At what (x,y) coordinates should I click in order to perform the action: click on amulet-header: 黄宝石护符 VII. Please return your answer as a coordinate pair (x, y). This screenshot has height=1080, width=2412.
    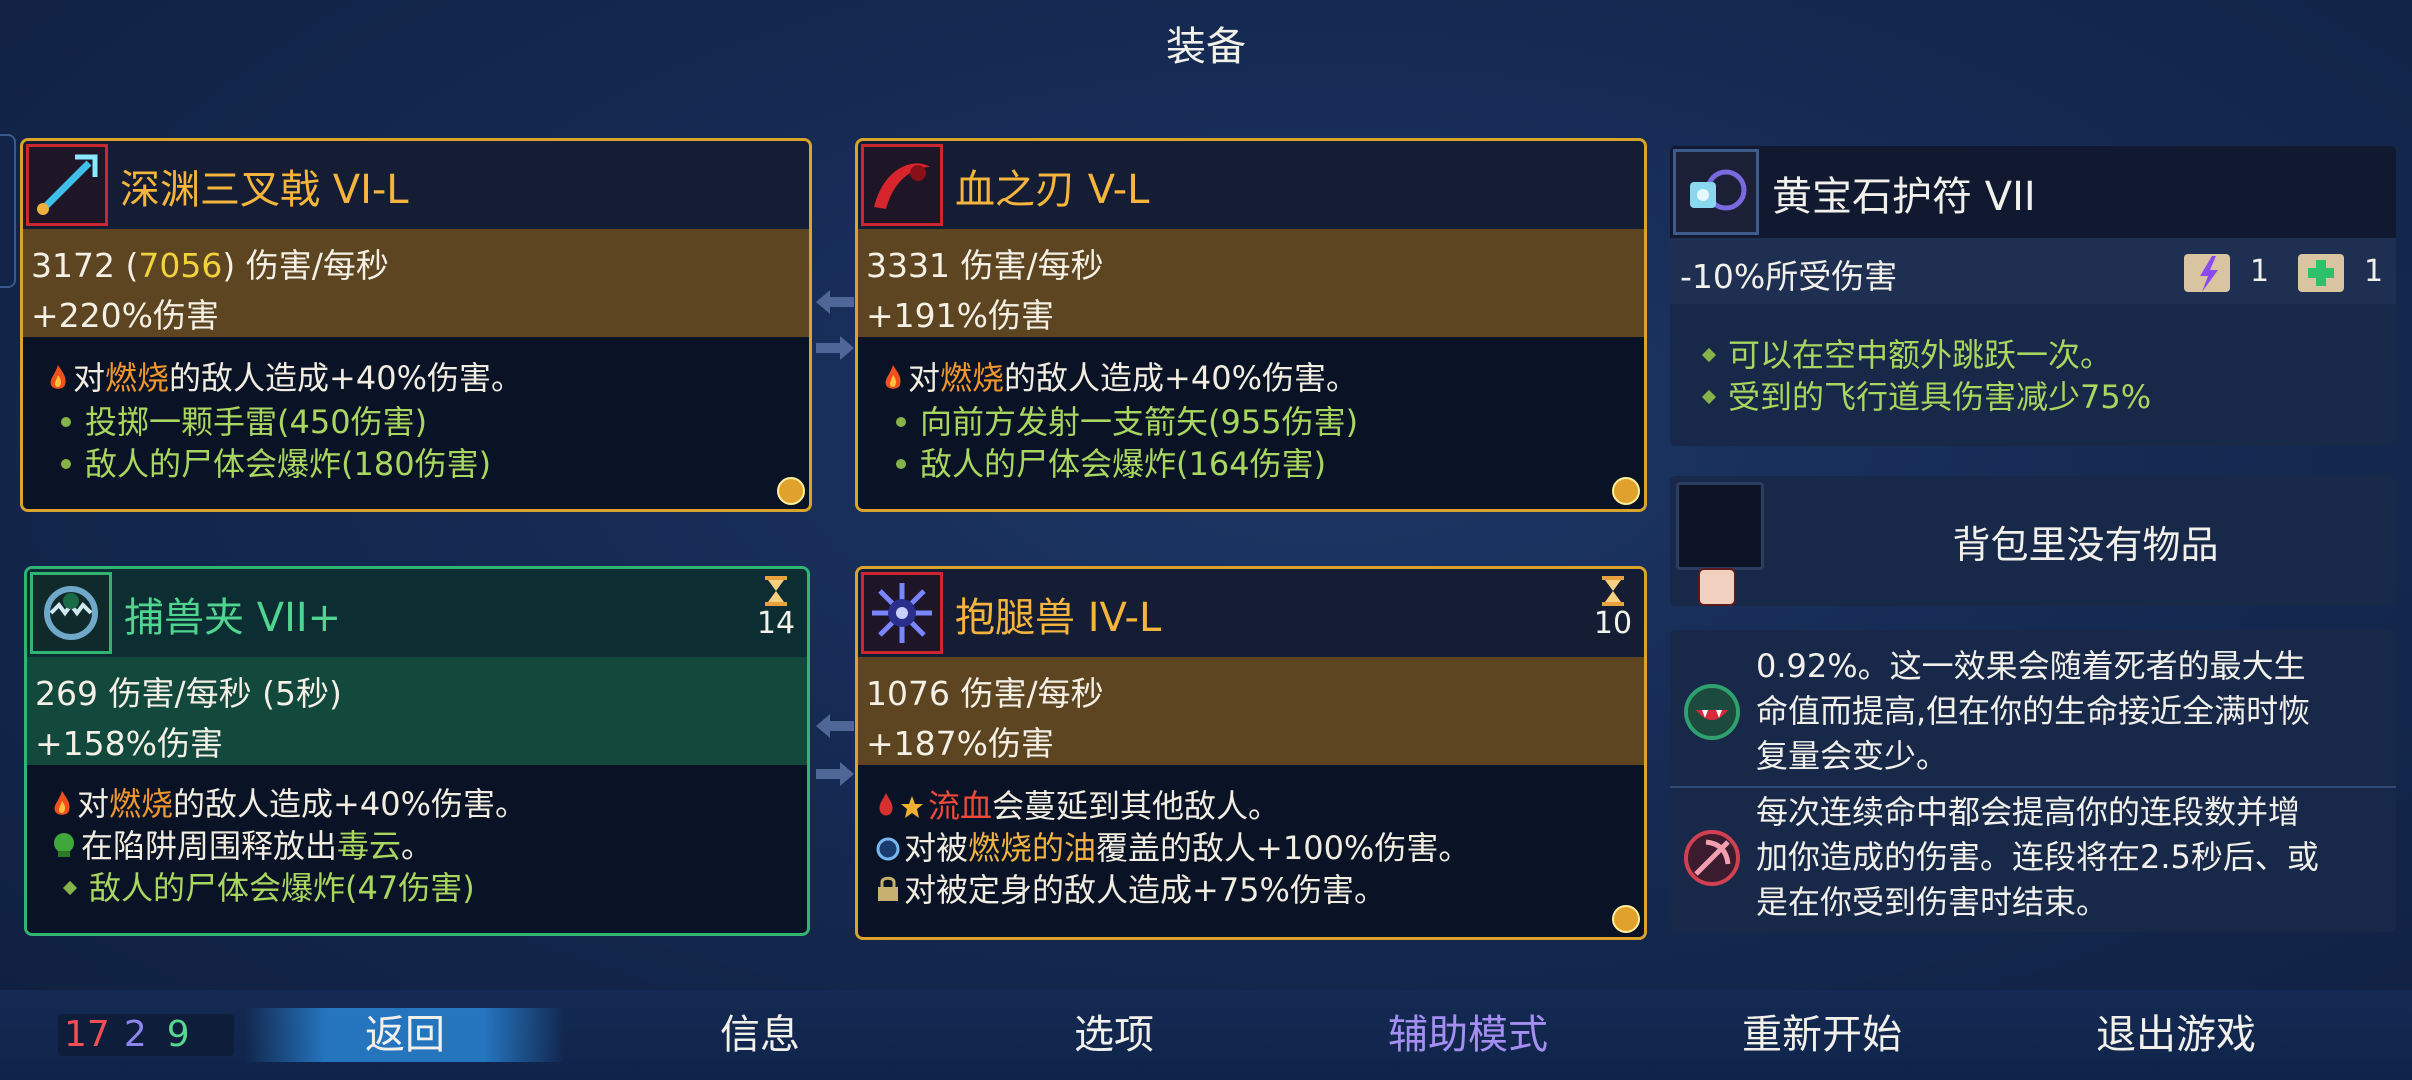
    Looking at the image, I should click on (2033, 192).